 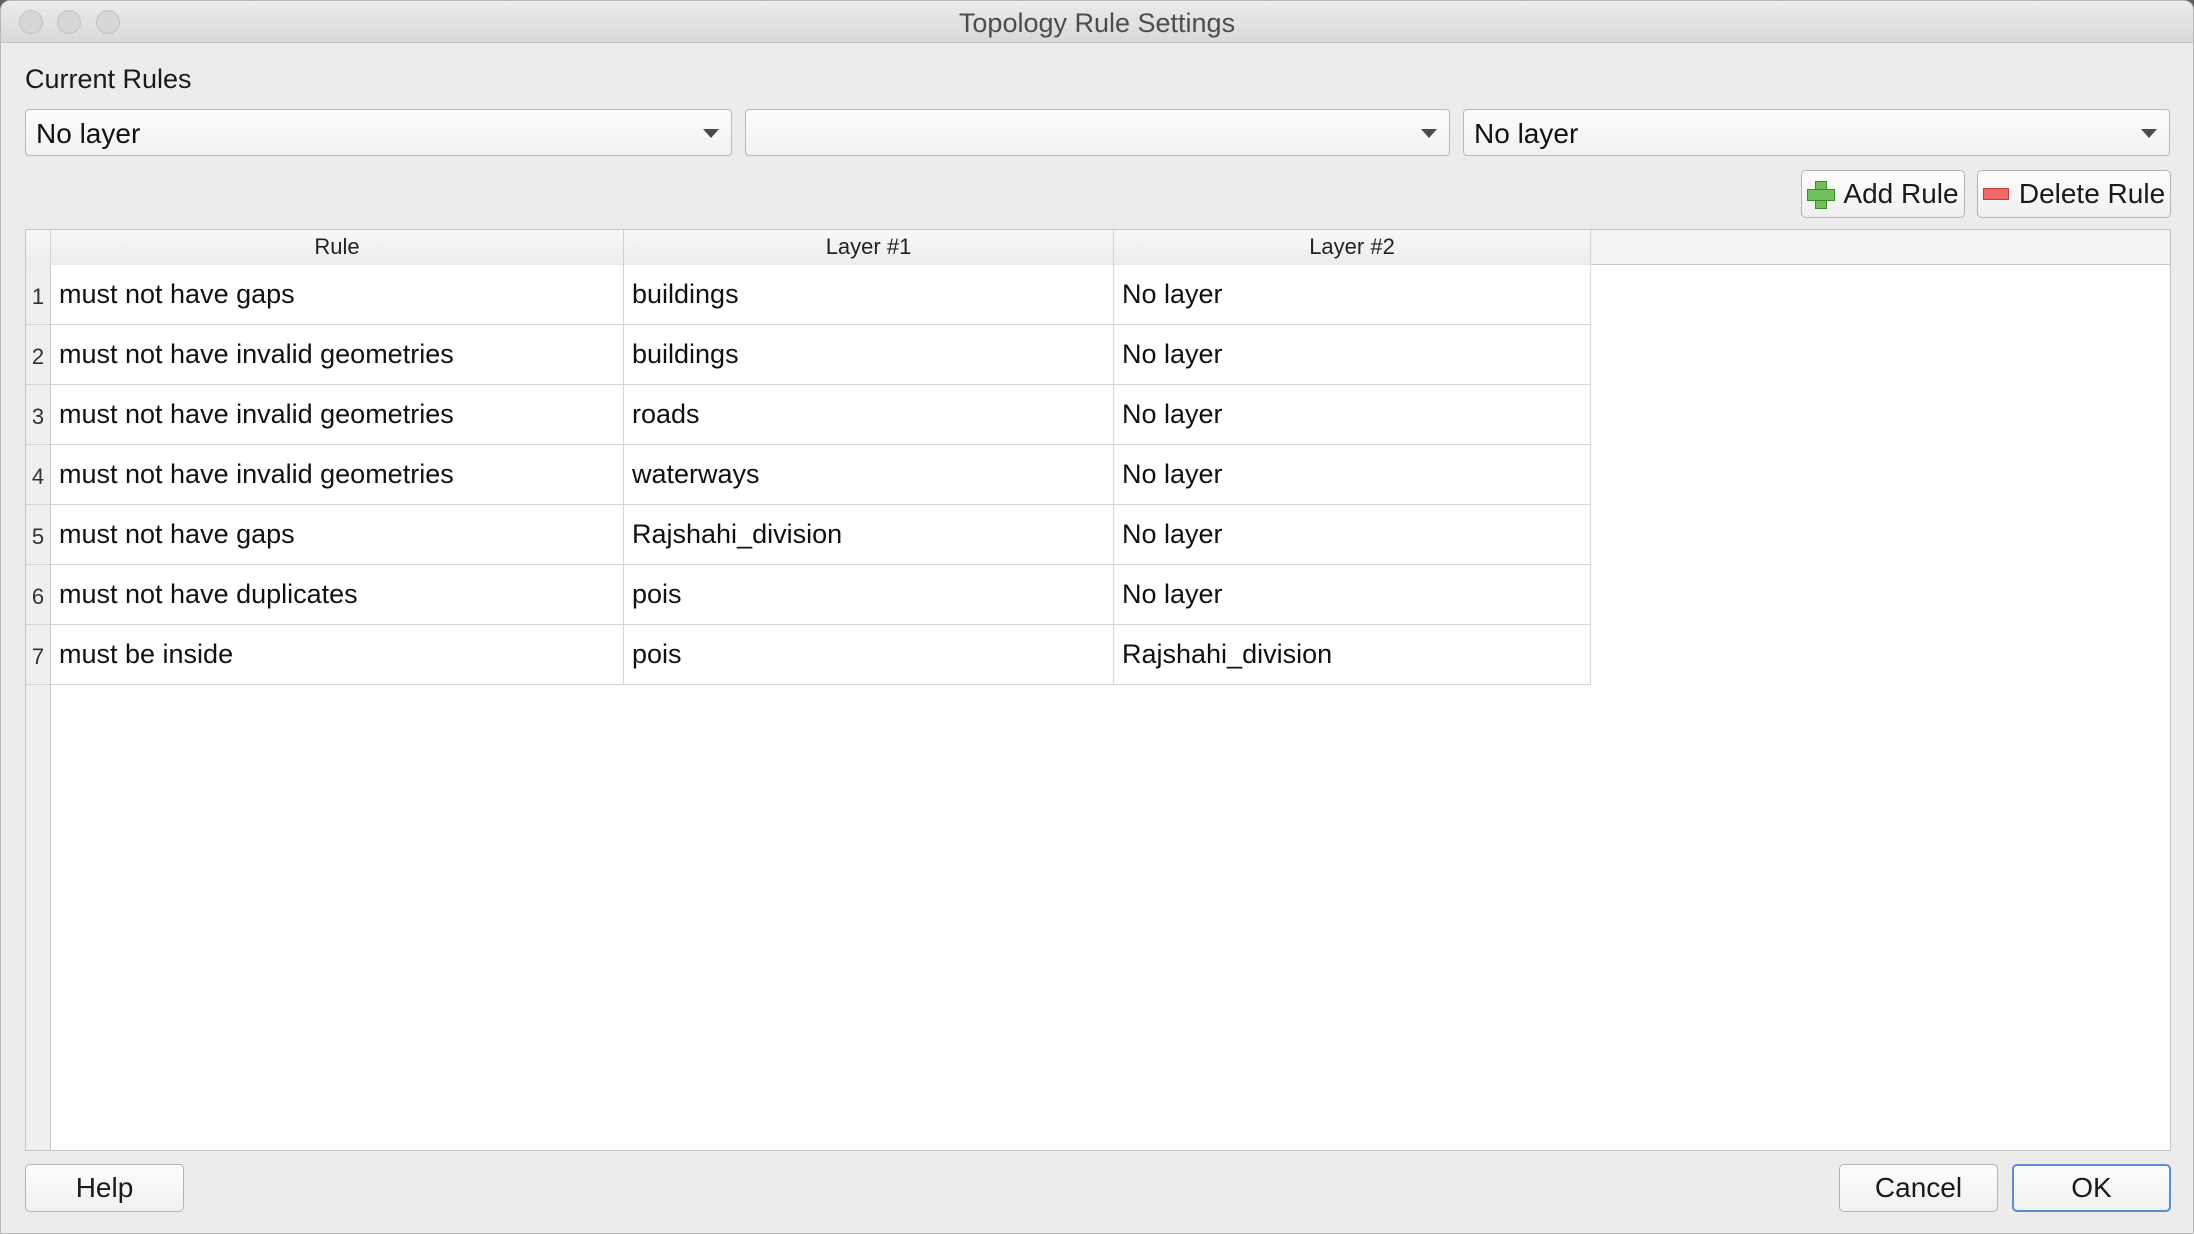 What do you see at coordinates (38, 655) in the screenshot?
I see `row-number: 7` at bounding box center [38, 655].